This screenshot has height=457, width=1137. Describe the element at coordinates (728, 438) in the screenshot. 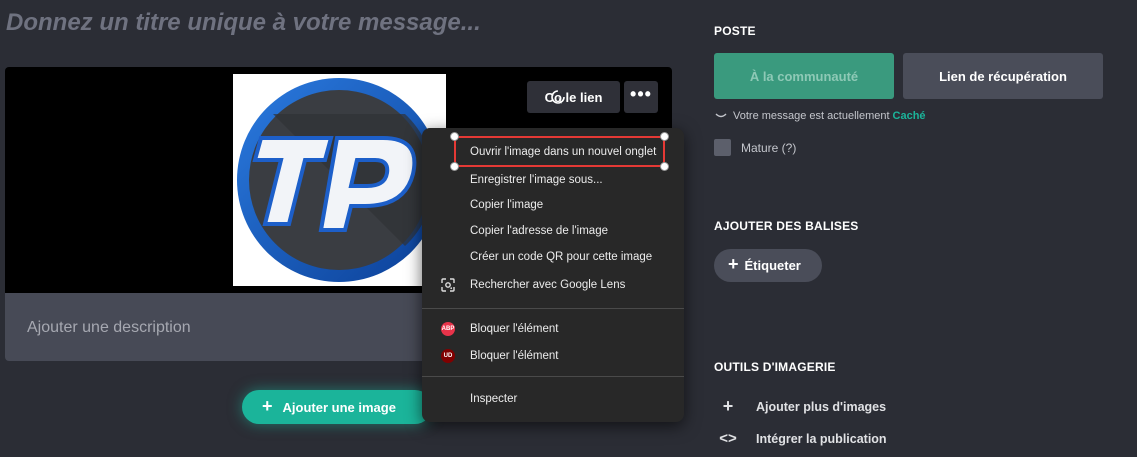

I see `code-icon: <>` at that location.